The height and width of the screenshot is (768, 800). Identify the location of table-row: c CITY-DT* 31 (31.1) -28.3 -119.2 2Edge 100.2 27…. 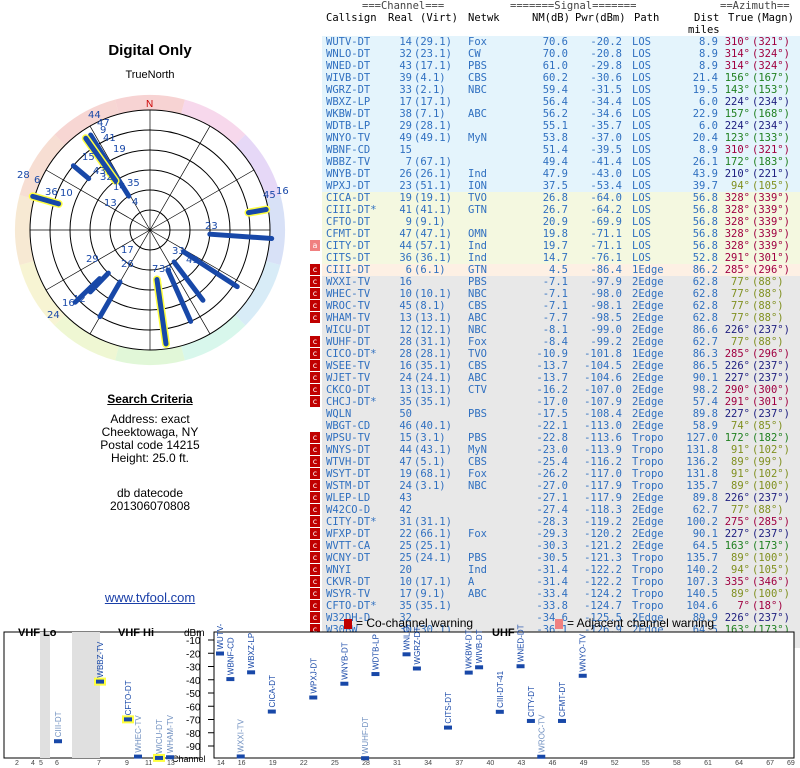
(550, 522).